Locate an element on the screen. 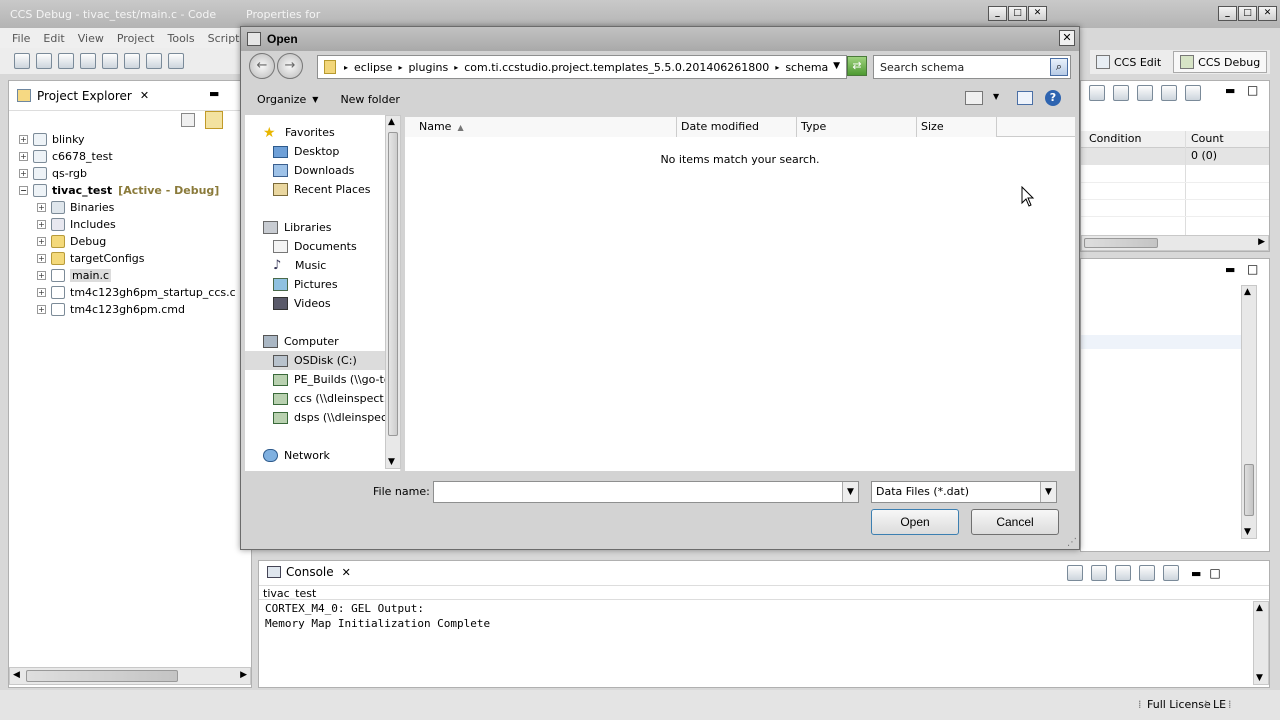 The height and width of the screenshot is (720, 1280). console-tab: Console ✕ is located at coordinates (309, 572).